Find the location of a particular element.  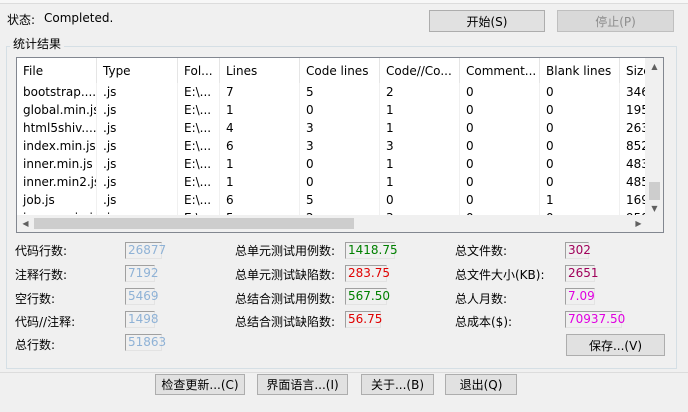

total-unit-test-cases-label: 总单元测试用例数: is located at coordinates (285, 251).